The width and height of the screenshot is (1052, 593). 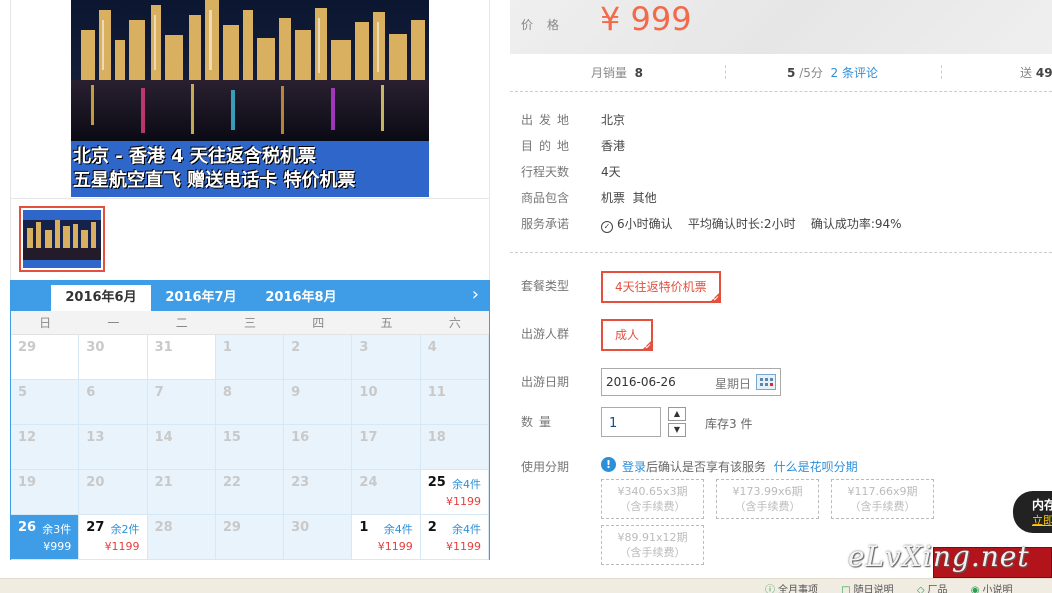 I want to click on day-number: 26, so click(x=27, y=527).